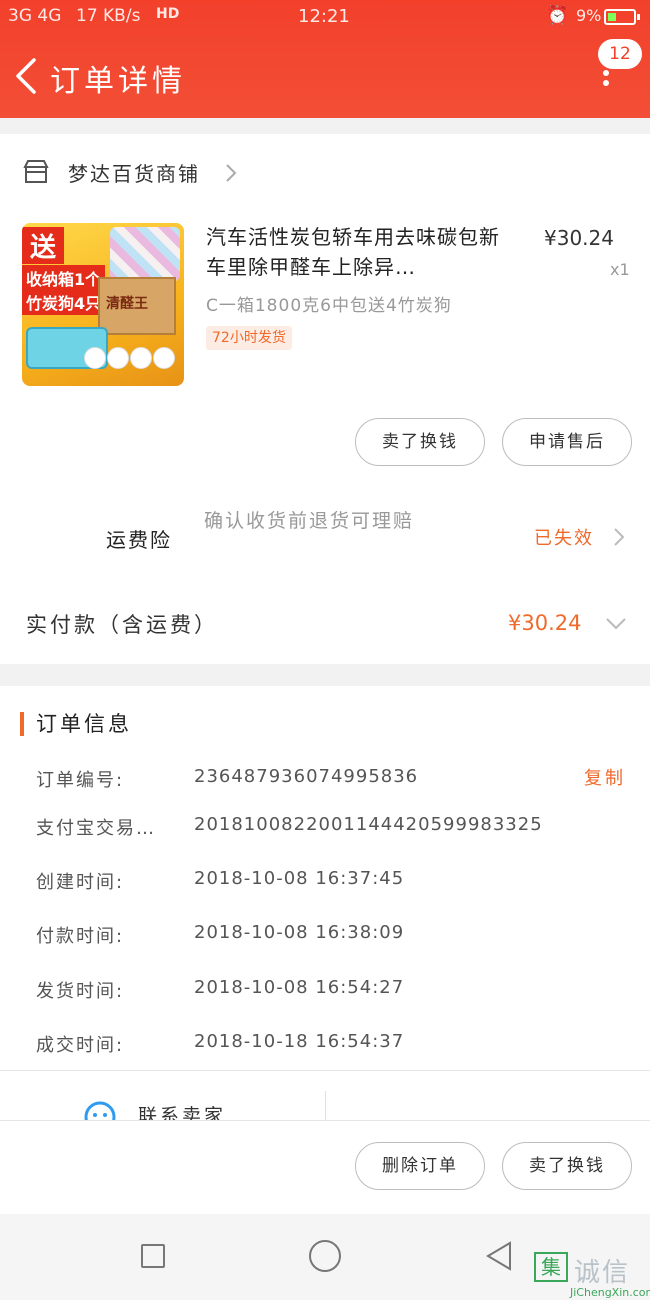  Describe the element at coordinates (610, 1292) in the screenshot. I see `watermark-domain: JiChengXin.com` at that location.